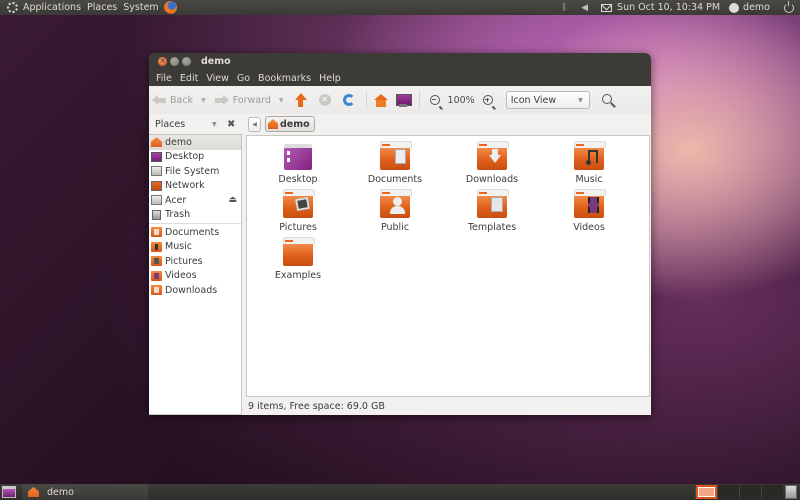 Image resolution: width=800 pixels, height=500 pixels. I want to click on menu-go: Go, so click(243, 78).